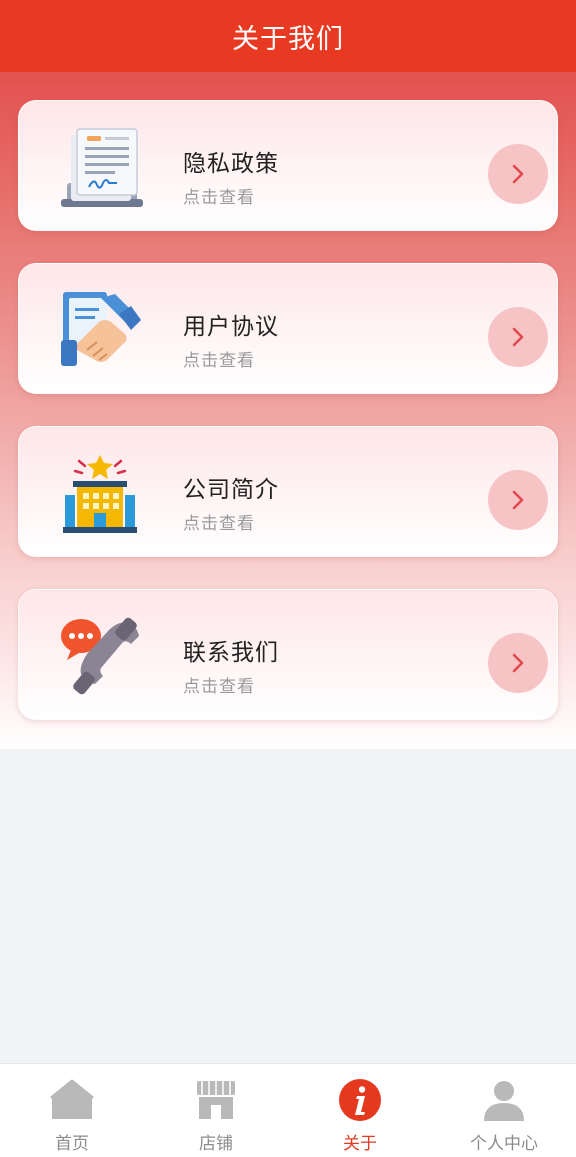 This screenshot has width=576, height=1157. Describe the element at coordinates (101, 329) in the screenshot. I see `handshake-agreement-icon` at that location.